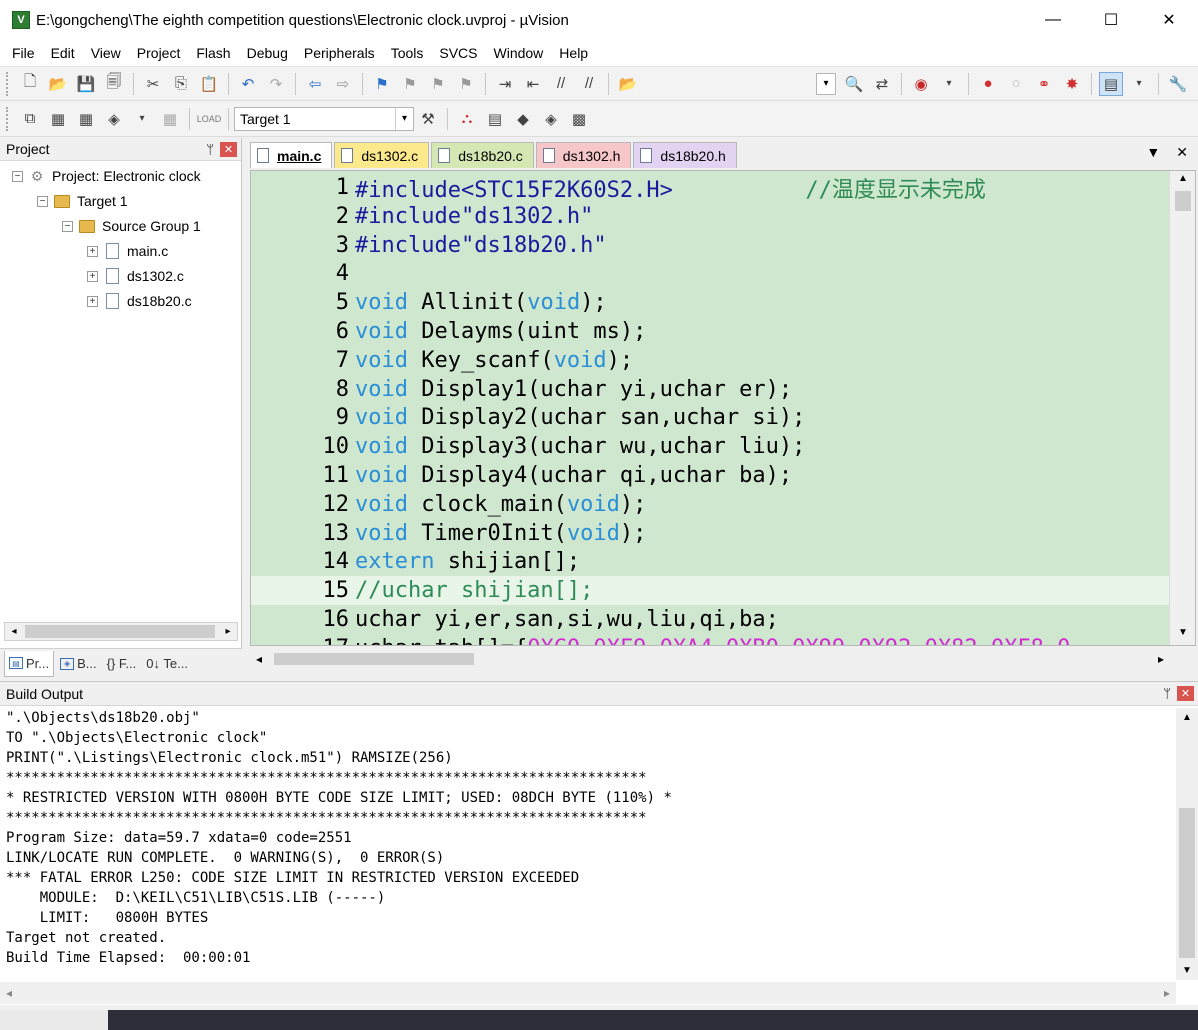  Describe the element at coordinates (589, 84) in the screenshot. I see `uncomment-icon: //` at that location.